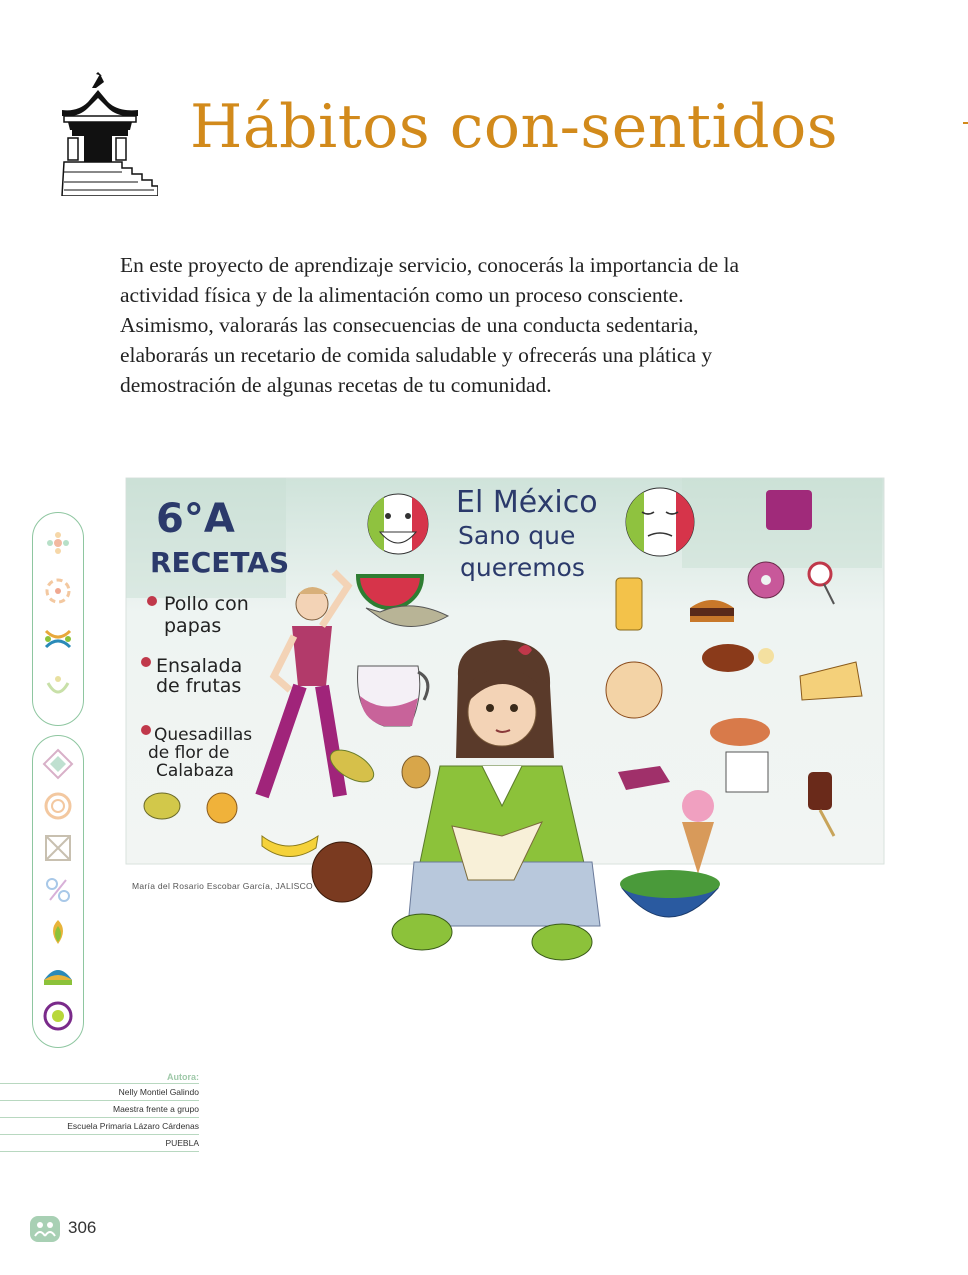 This screenshot has height=1275, width=968. Describe the element at coordinates (206, 604) in the screenshot. I see `recipe-1-line1: Pollo con` at that location.